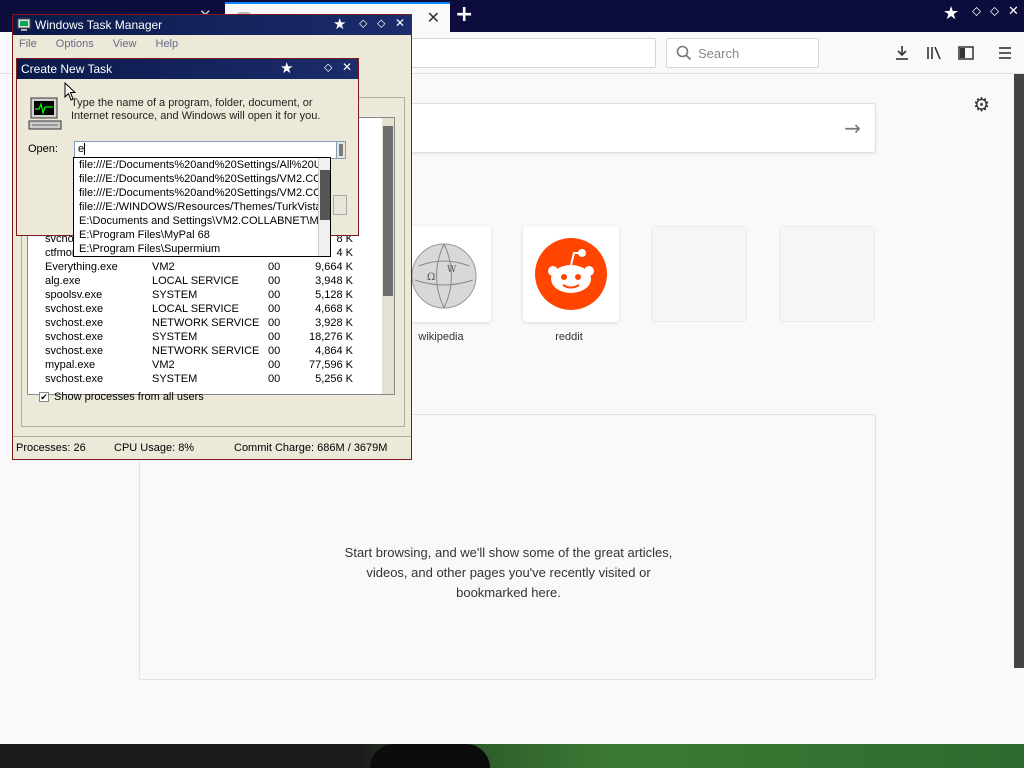 The image size is (1024, 768). Describe the element at coordinates (328, 67) in the screenshot. I see `help-icon: ⬦` at that location.